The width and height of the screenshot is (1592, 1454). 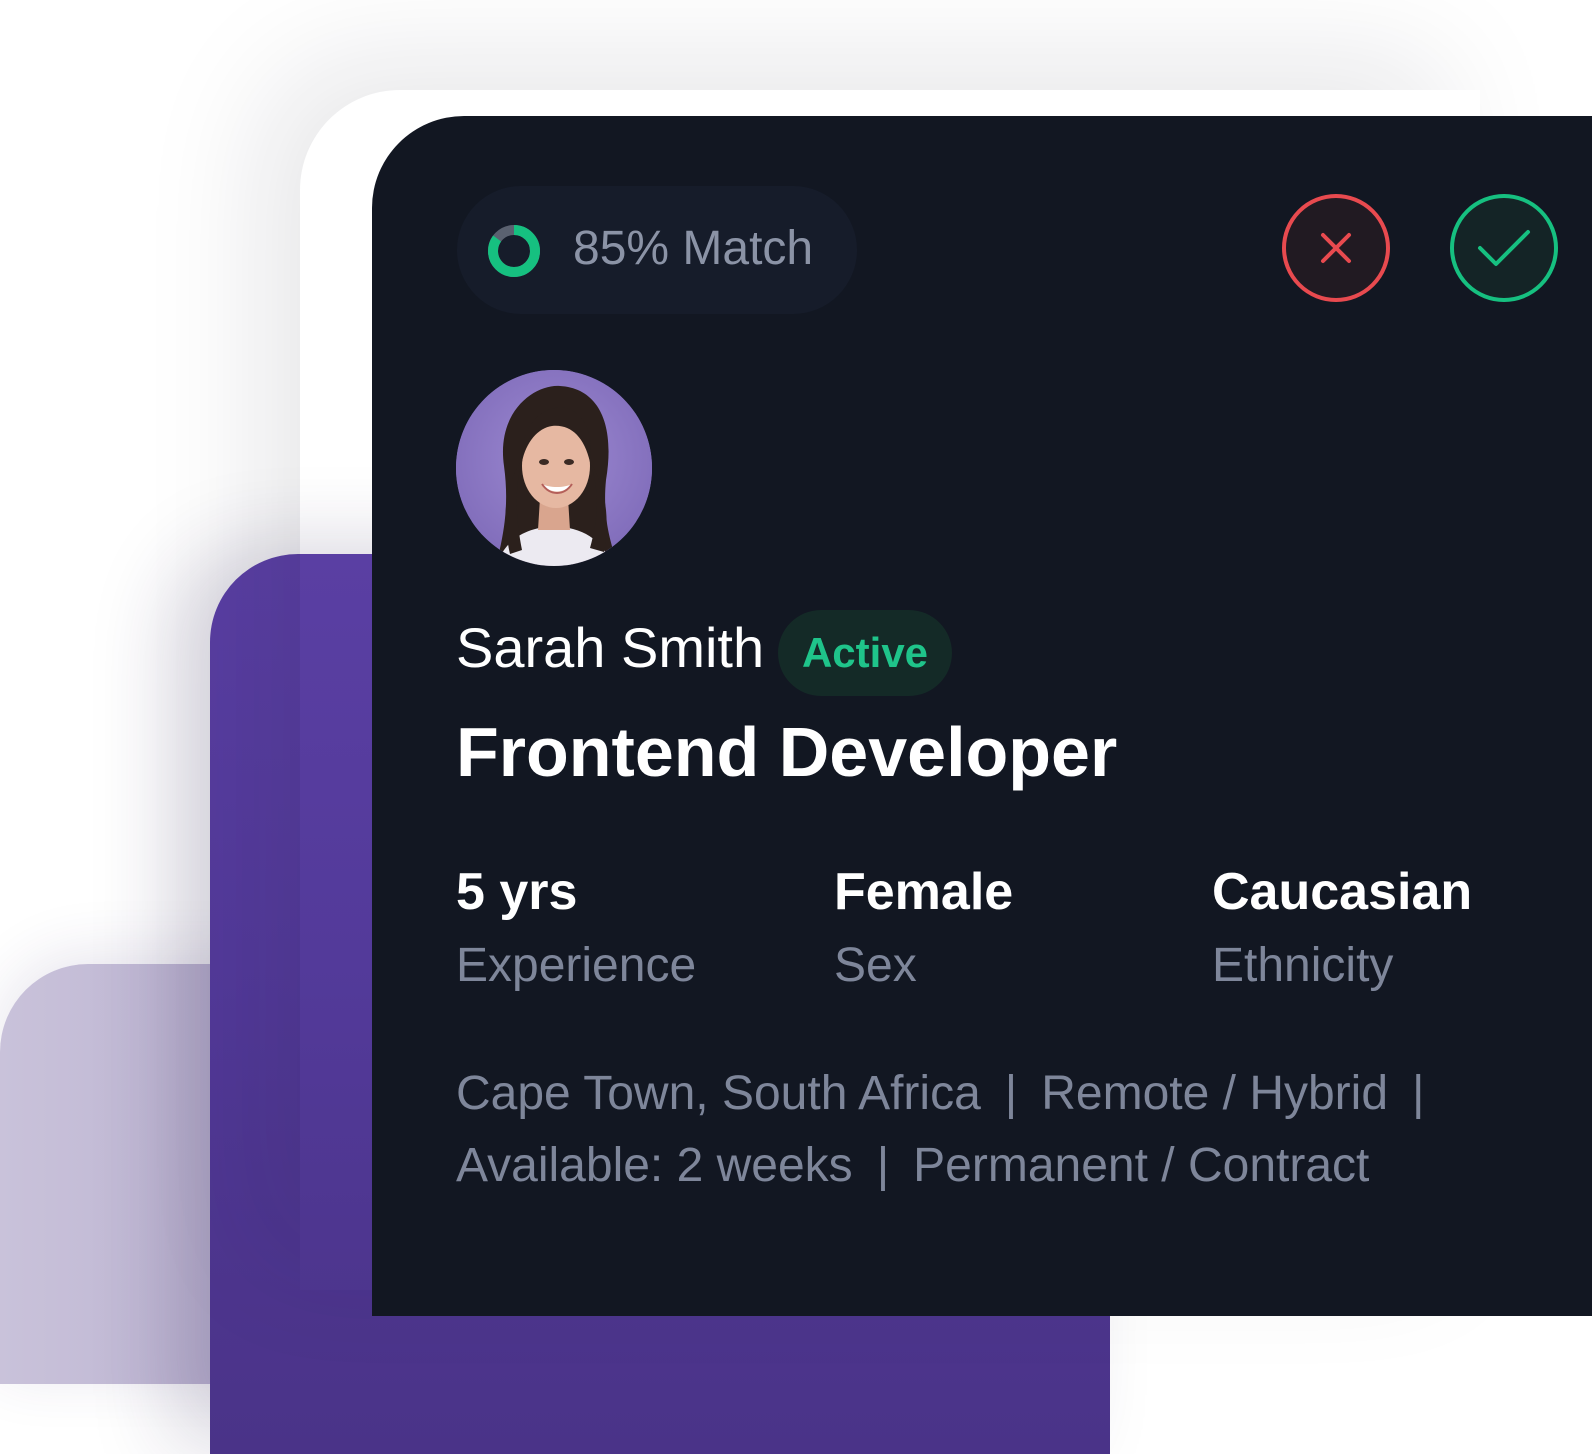 I want to click on match-score-pill: 85% Match, so click(x=657, y=250).